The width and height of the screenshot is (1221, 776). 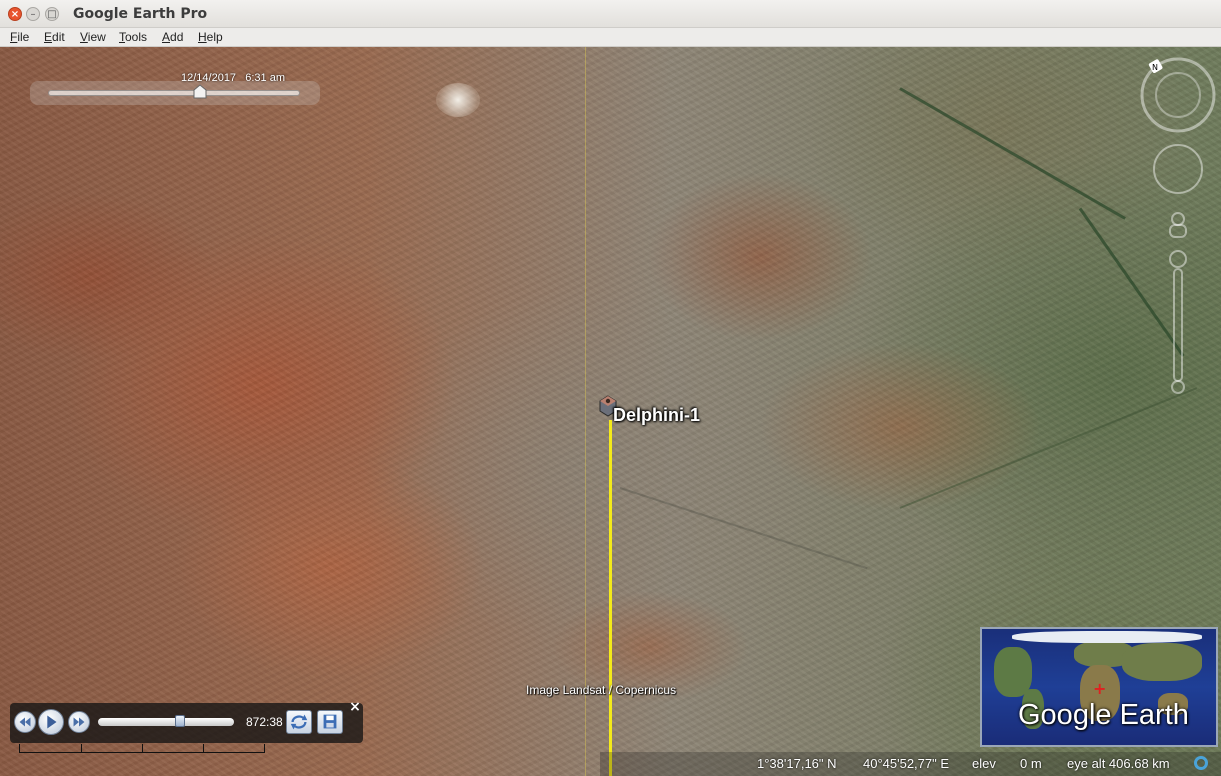 I want to click on overview-brand-logo: Google Earth, so click(x=1103, y=715).